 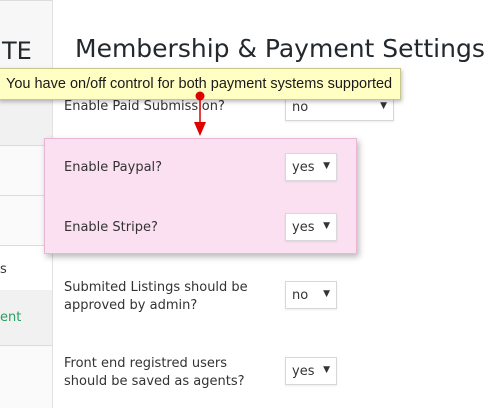 What do you see at coordinates (26, 376) in the screenshot?
I see `sidebar-item` at bounding box center [26, 376].